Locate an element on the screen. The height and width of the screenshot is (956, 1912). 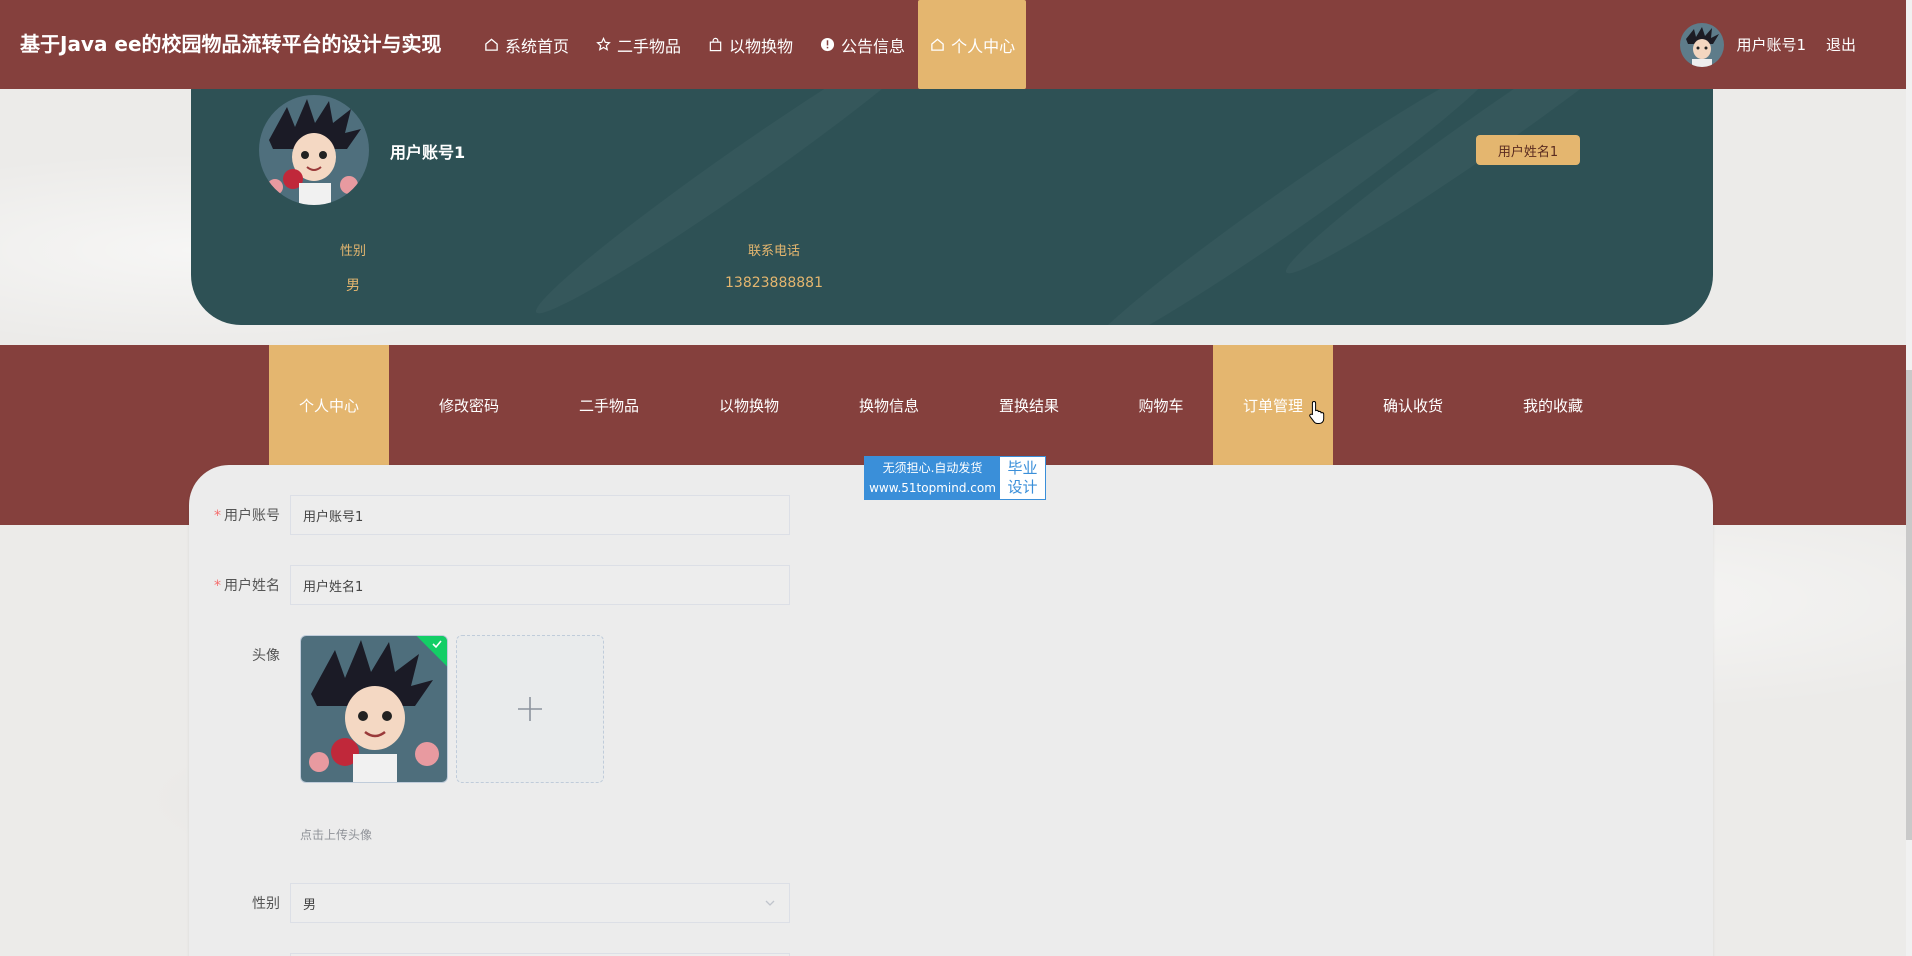
phone-info: 联系电话 13823888881 is located at coordinates (774, 265).